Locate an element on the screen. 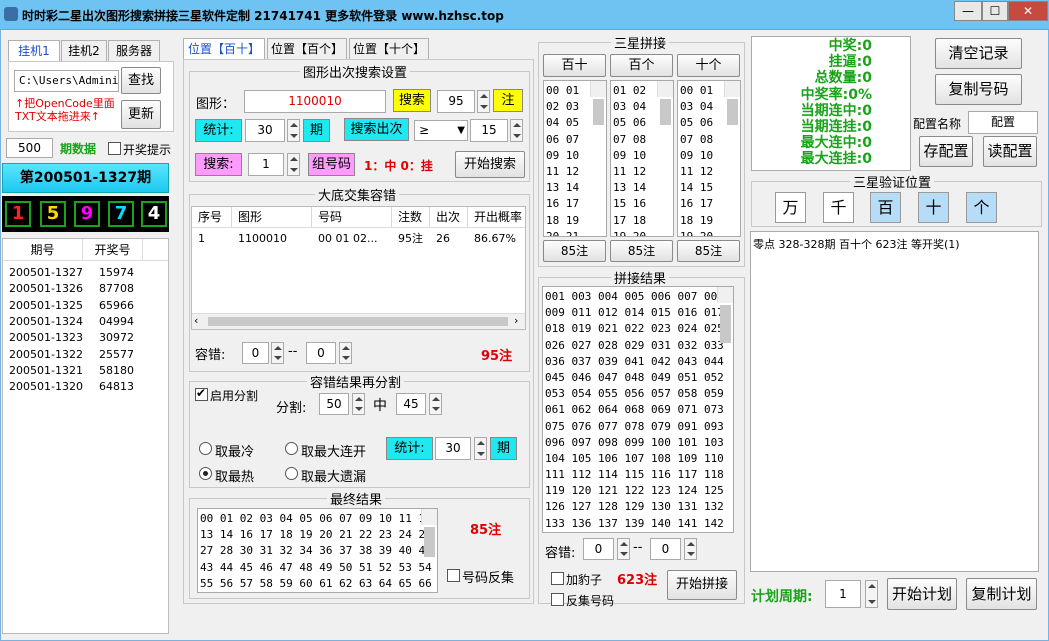  load-config-button: 读配置 is located at coordinates (1010, 151).